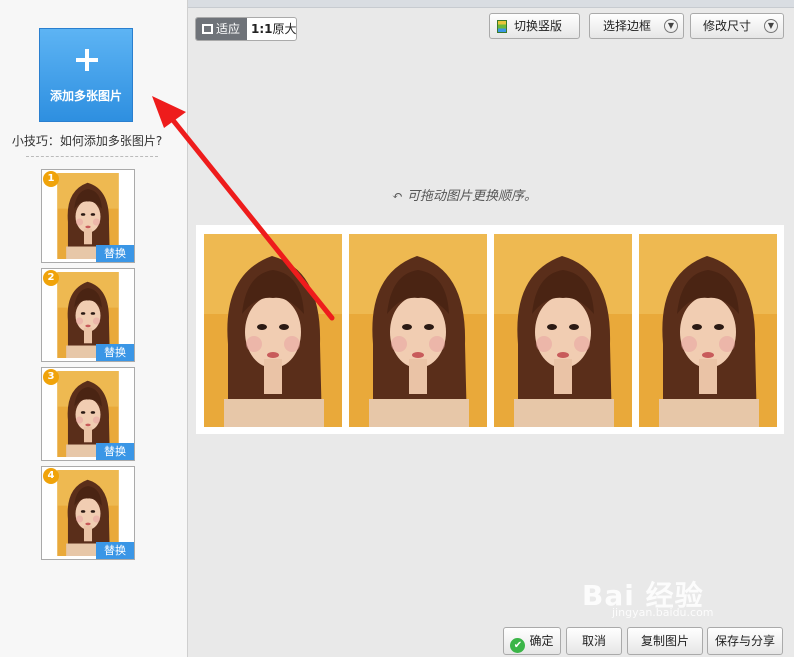 This screenshot has height=657, width=794. I want to click on annotation-arrow, so click(243, 208).